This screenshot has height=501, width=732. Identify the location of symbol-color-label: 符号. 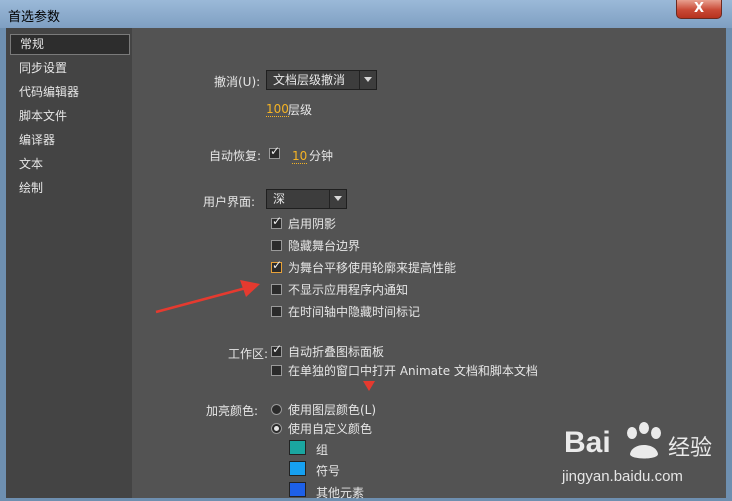
(328, 471).